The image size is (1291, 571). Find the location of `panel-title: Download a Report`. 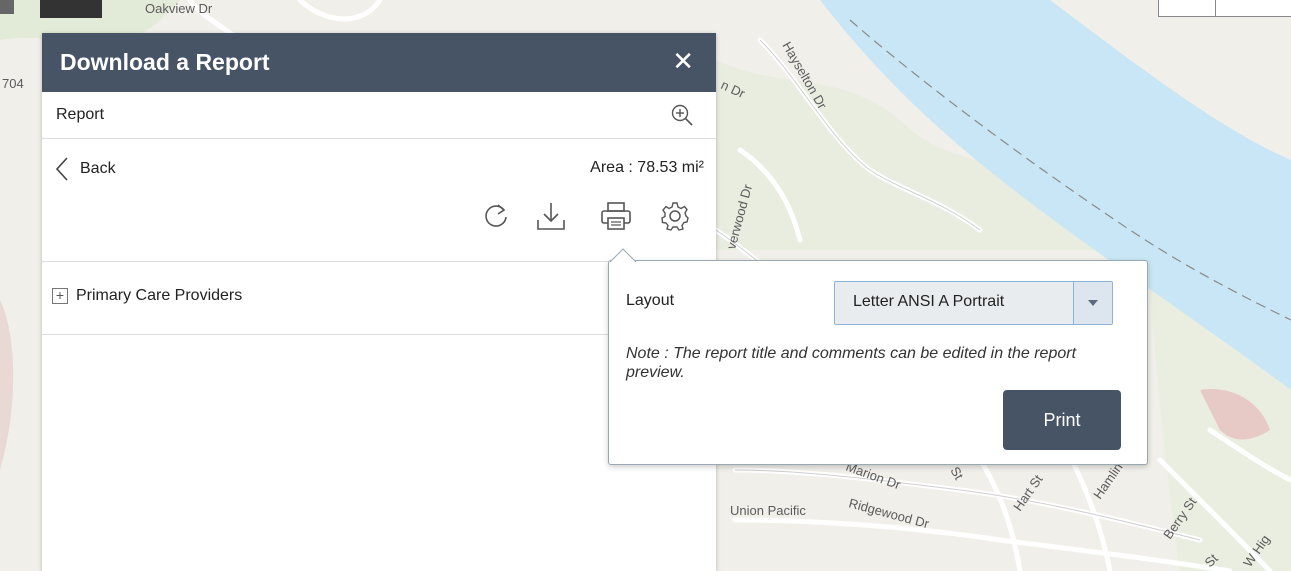

panel-title: Download a Report is located at coordinates (165, 62).